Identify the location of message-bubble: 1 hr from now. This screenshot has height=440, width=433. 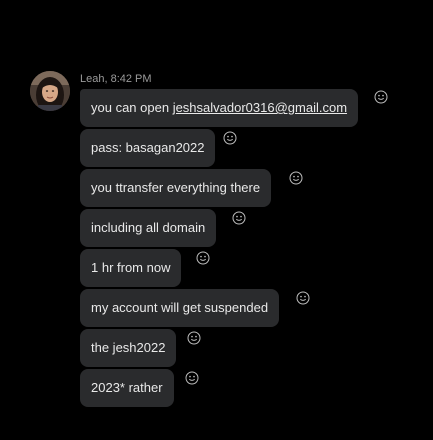
(131, 268).